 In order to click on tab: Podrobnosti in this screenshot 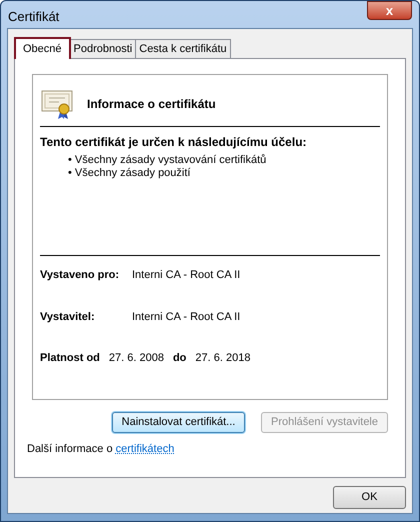, I will do `click(103, 48)`.